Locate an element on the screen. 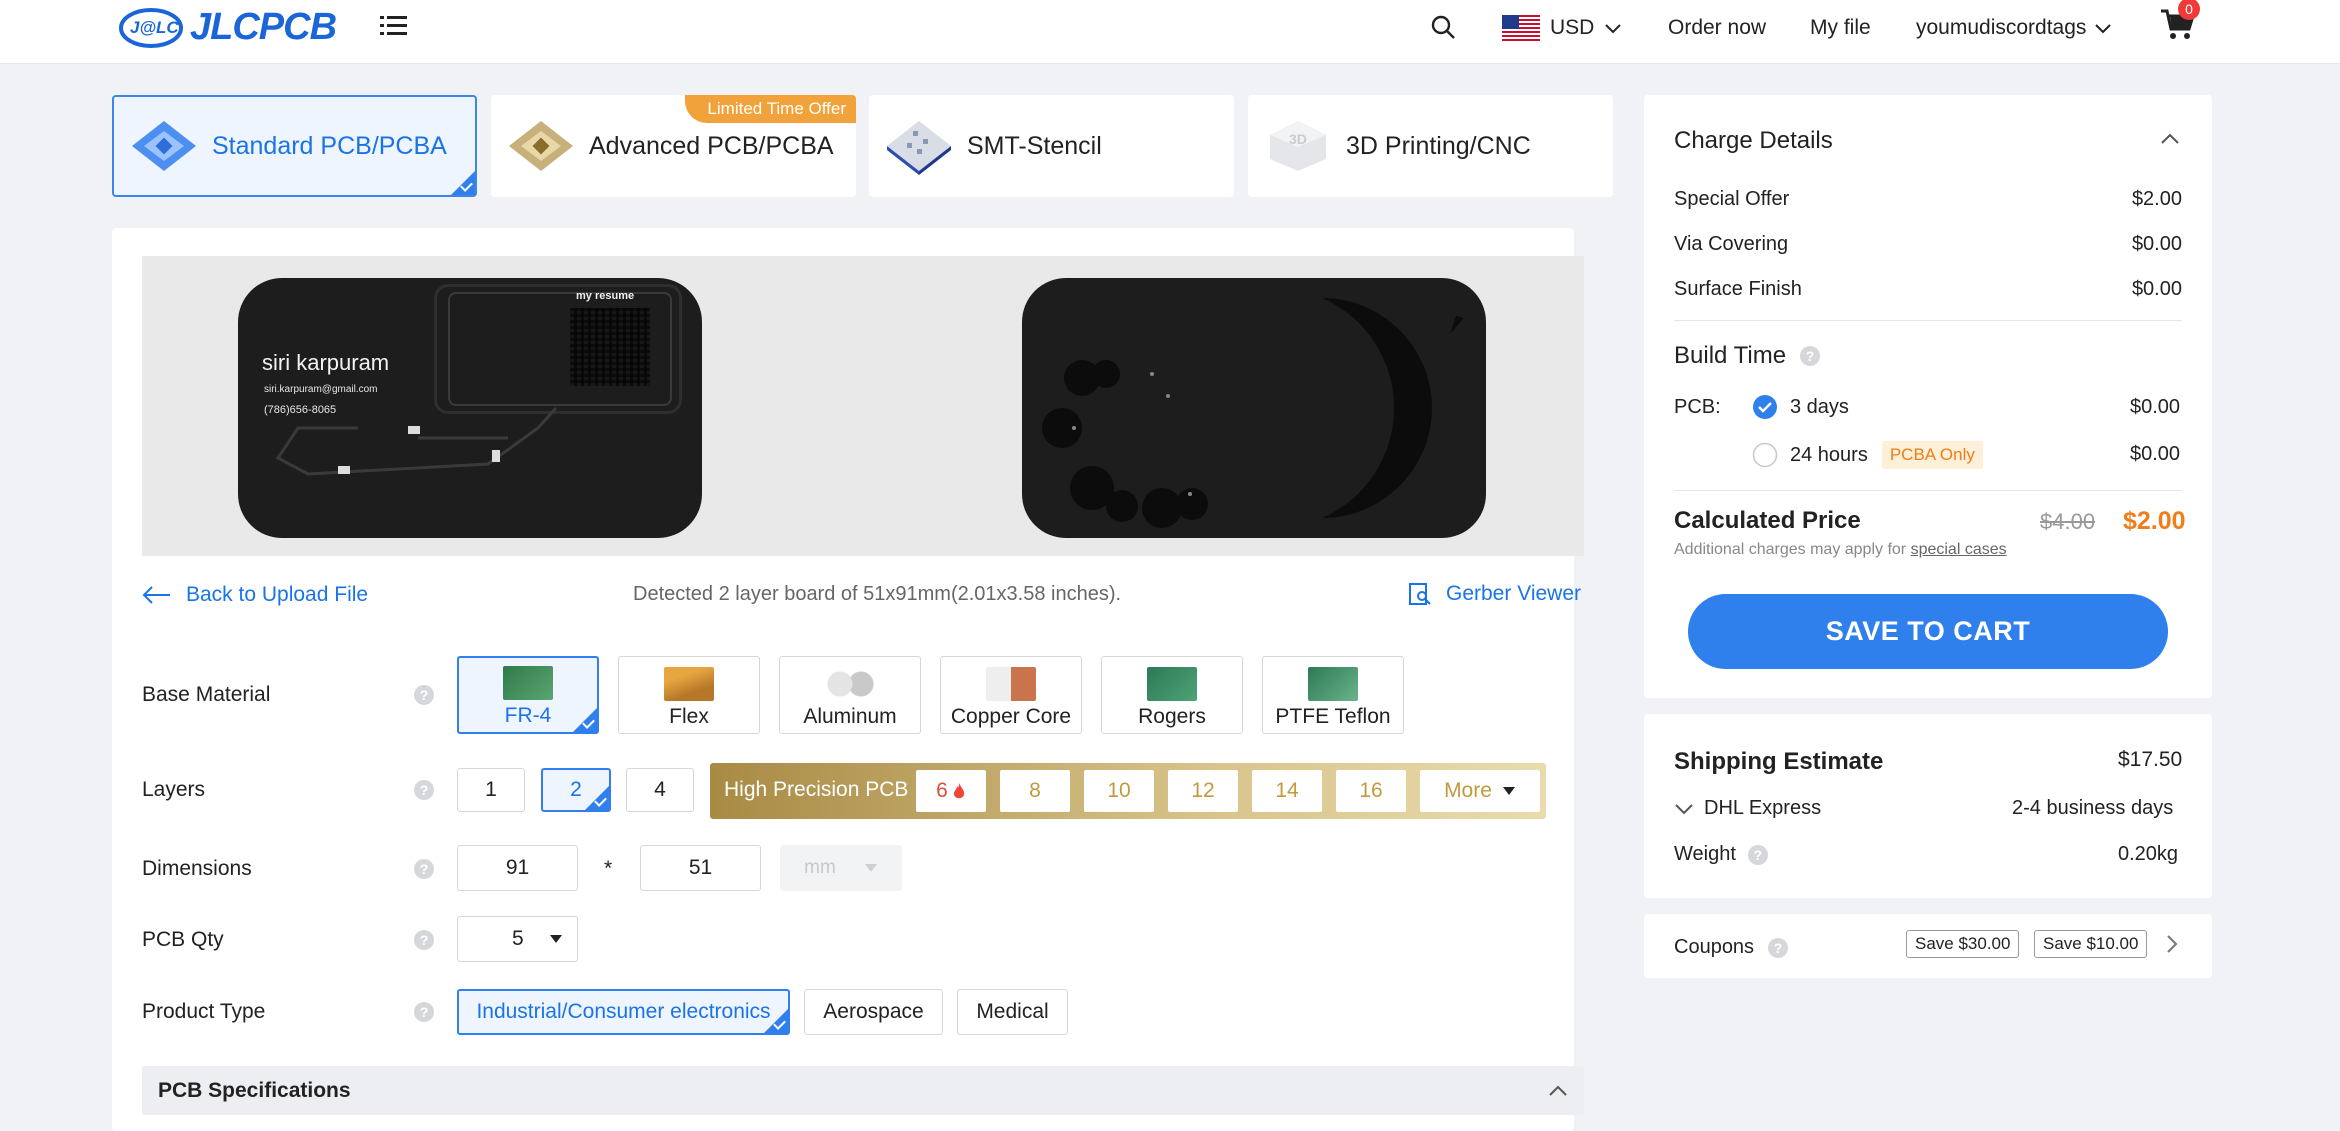  layer-option-8: 8 is located at coordinates (1035, 791).